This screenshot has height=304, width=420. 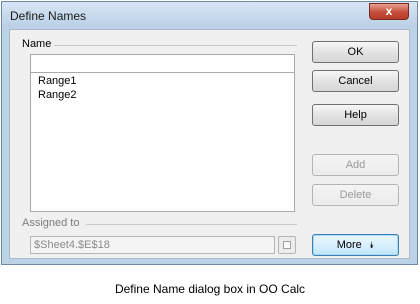 What do you see at coordinates (57, 81) in the screenshot?
I see `list-item-range1: Range1` at bounding box center [57, 81].